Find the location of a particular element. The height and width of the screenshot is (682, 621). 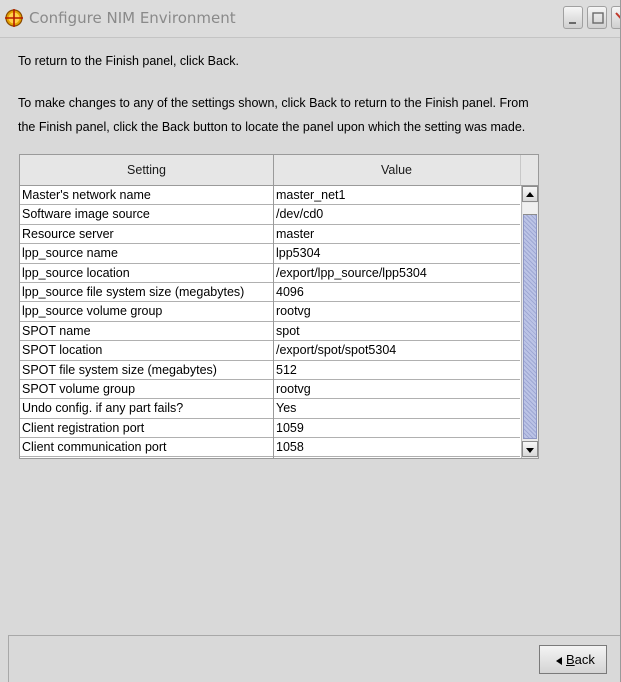

arrow-down-icon is located at coordinates (530, 450).